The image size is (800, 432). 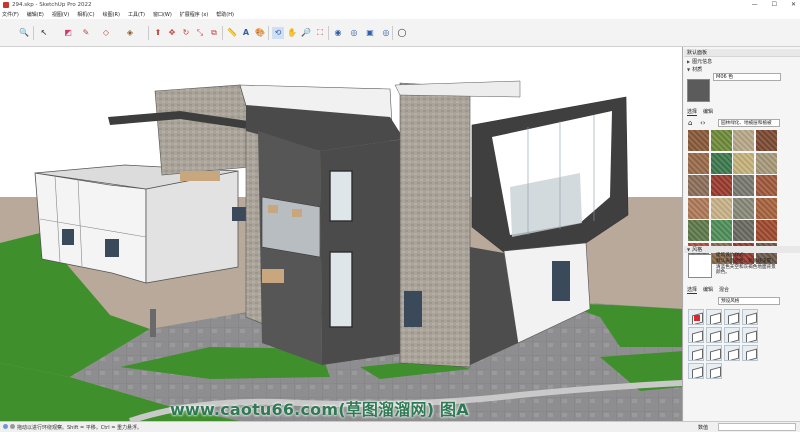 I want to click on tray-title: 默认面板, so click(x=742, y=53).